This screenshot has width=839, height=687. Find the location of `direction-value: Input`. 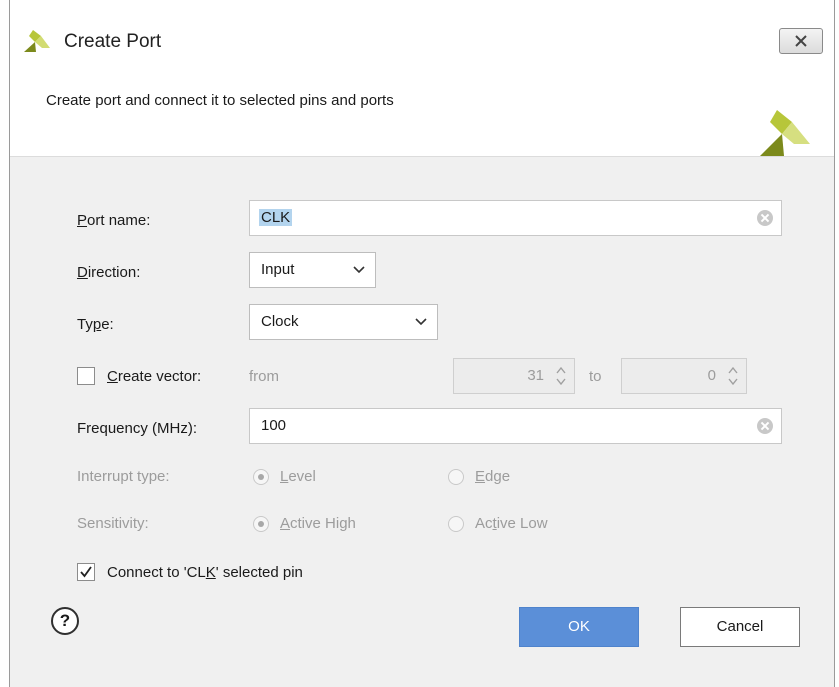

direction-value: Input is located at coordinates (278, 269).